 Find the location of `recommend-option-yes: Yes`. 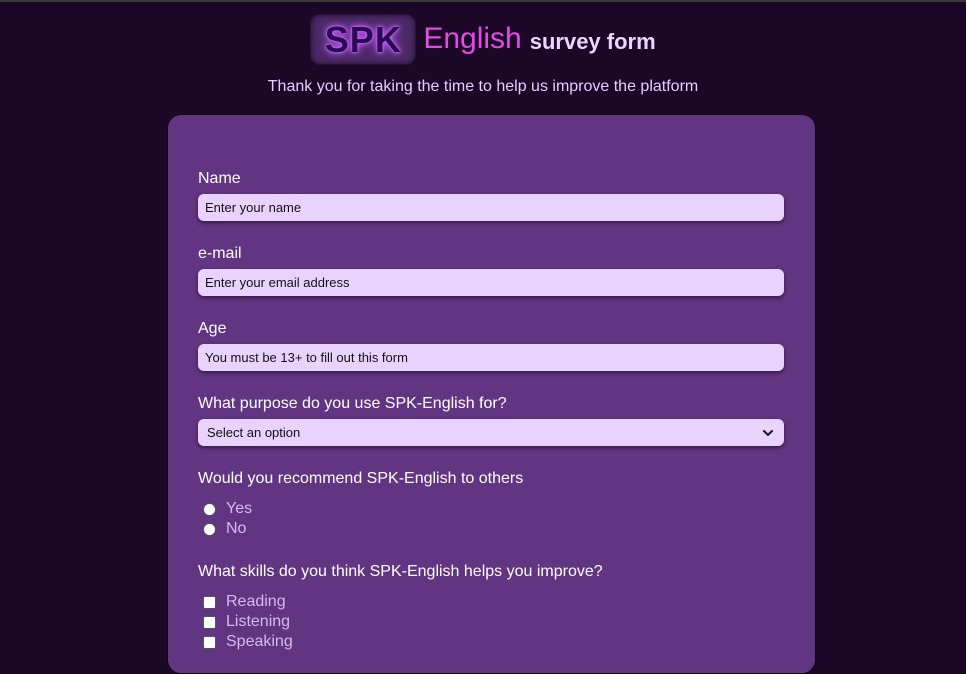

recommend-option-yes: Yes is located at coordinates (227, 509).